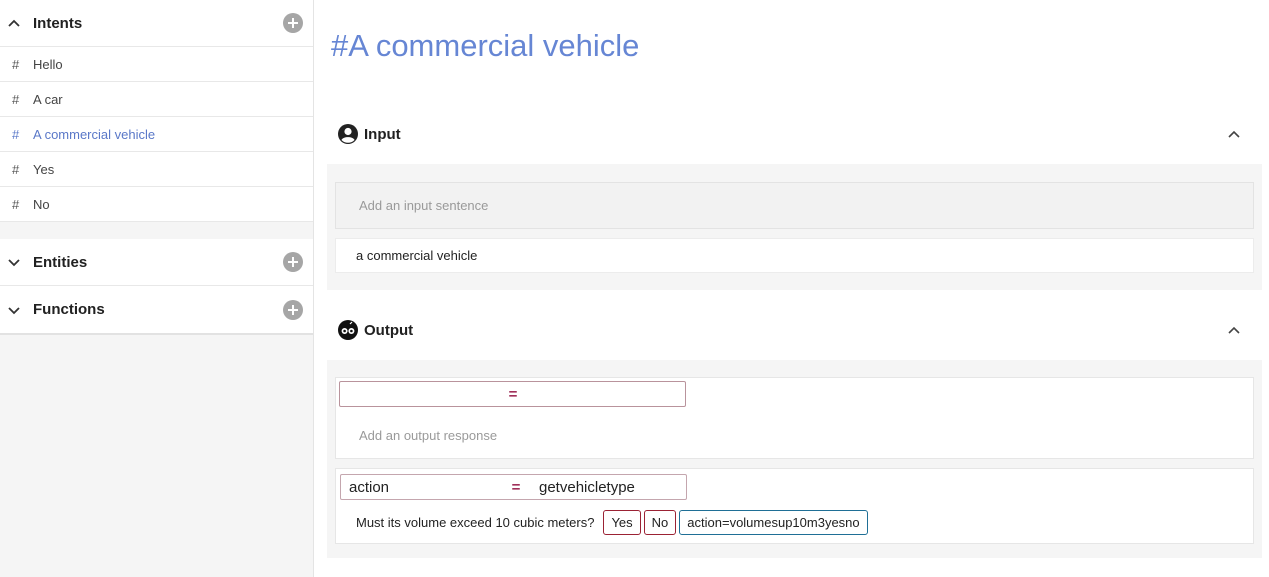  Describe the element at coordinates (156, 309) in the screenshot. I see `functions-header: Functions` at that location.